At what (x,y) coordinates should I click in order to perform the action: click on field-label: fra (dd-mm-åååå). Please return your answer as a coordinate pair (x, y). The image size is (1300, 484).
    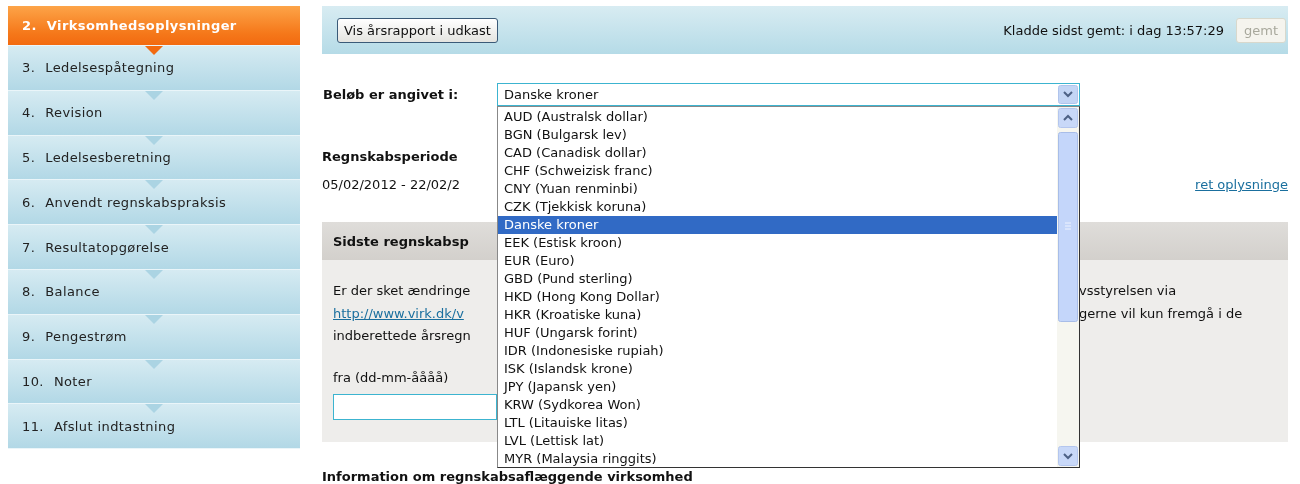
    Looking at the image, I should click on (391, 377).